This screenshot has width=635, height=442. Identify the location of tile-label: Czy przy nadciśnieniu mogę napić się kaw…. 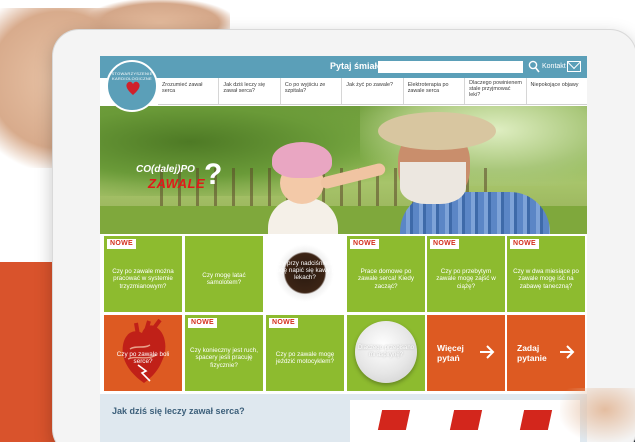
(305, 271).